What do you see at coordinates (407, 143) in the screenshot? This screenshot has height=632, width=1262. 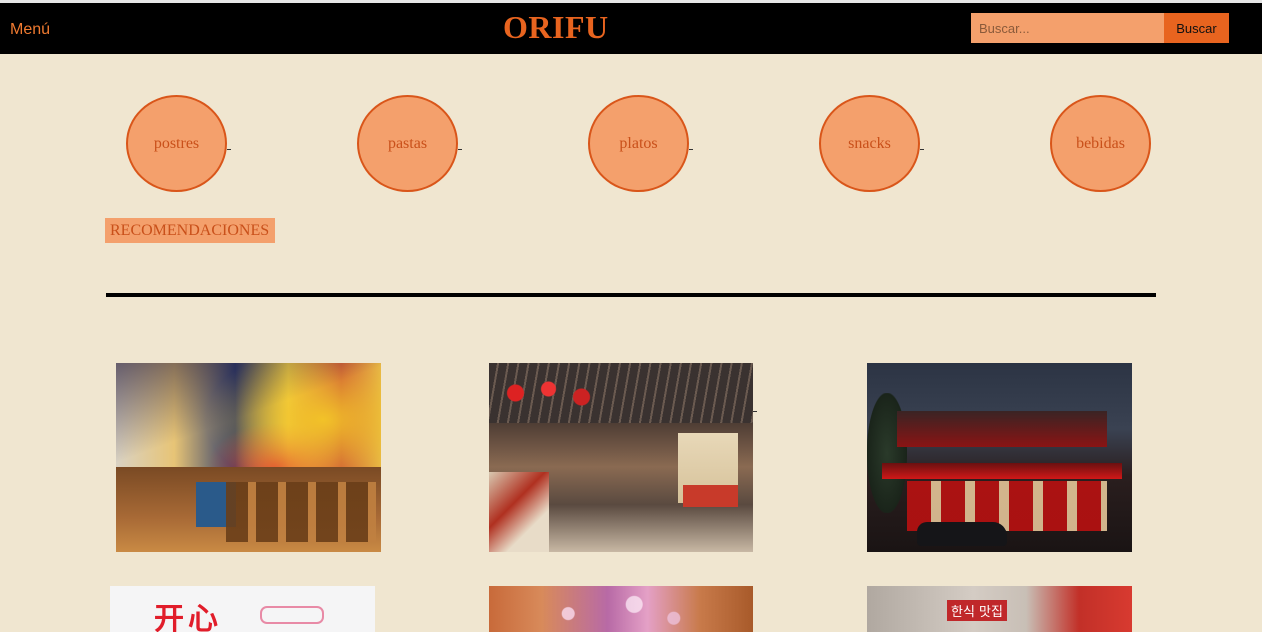 I see `category-pastas: pastas` at bounding box center [407, 143].